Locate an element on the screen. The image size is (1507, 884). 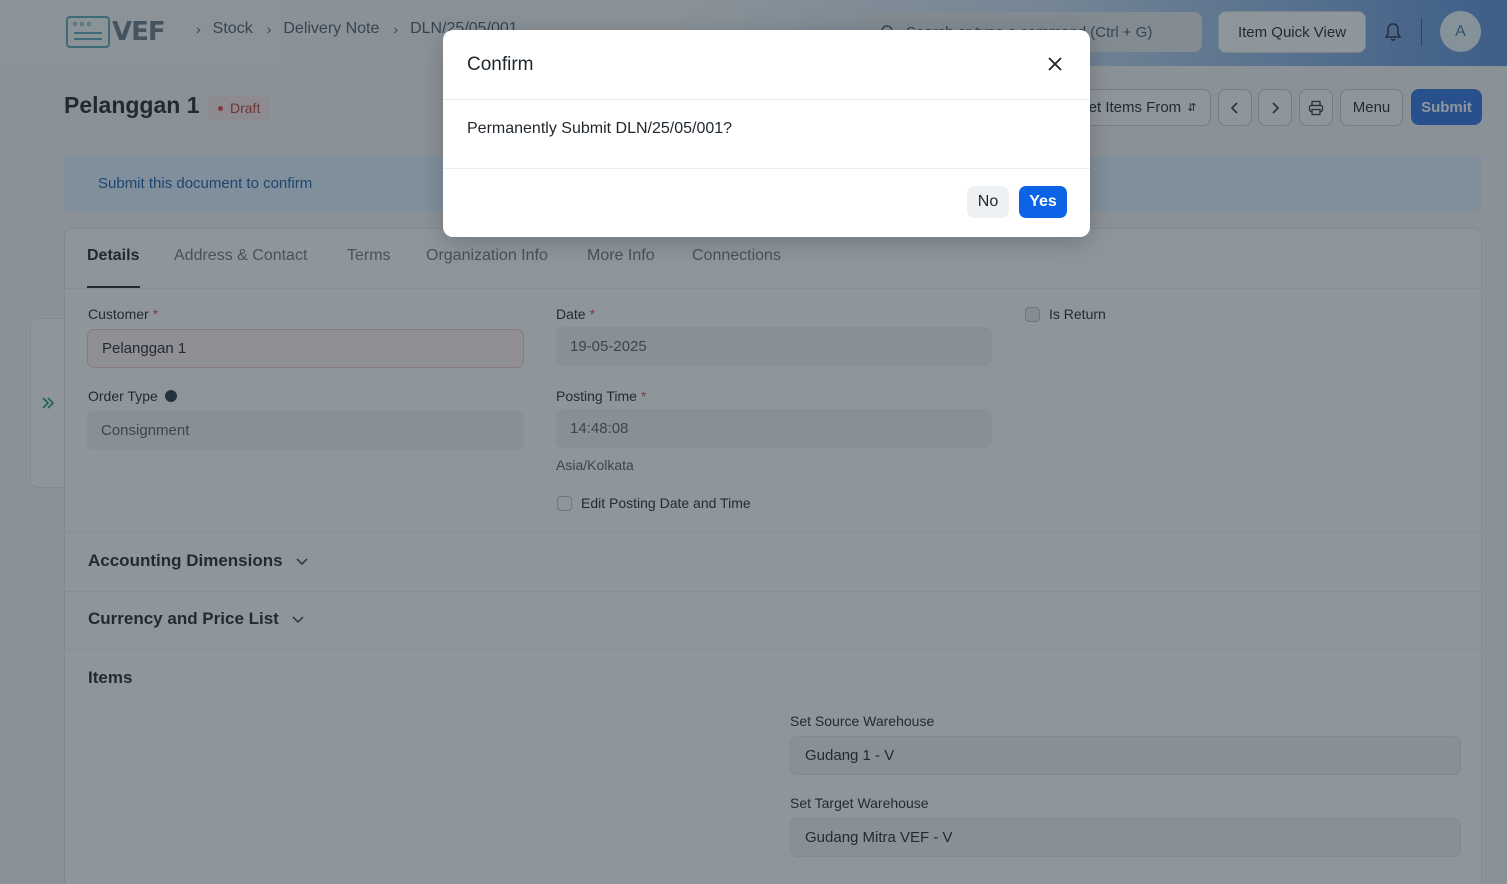
dialog-message: Permanently Submit DLN/25/05/001? is located at coordinates (600, 128).